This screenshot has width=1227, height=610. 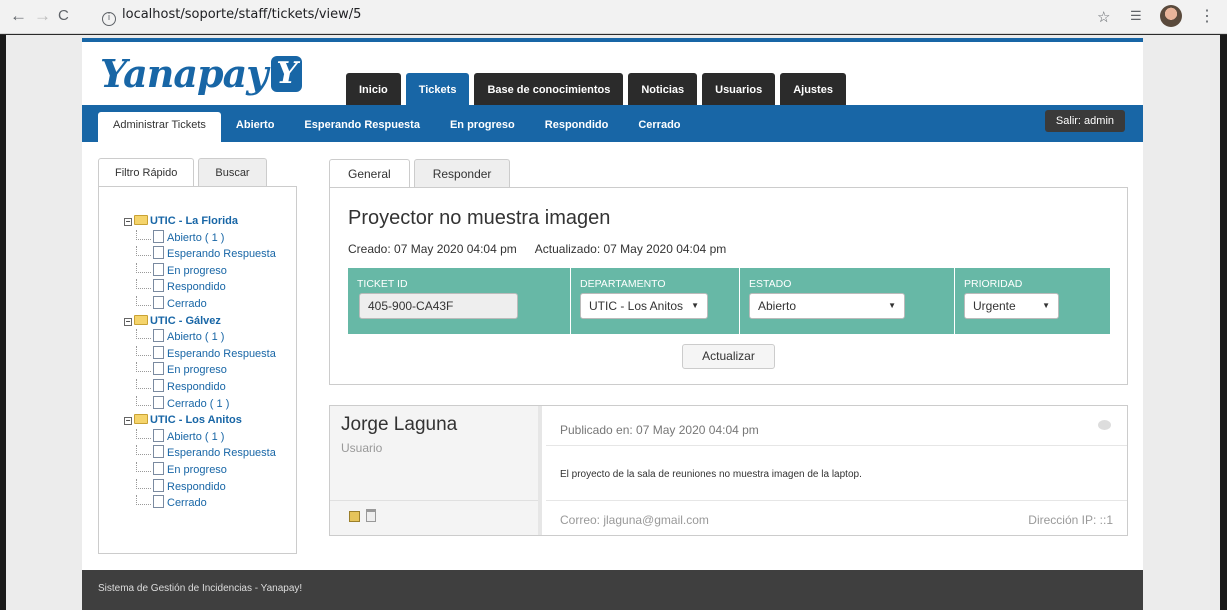 I want to click on nav-tab-conocimientos: Base de conocimientos, so click(x=549, y=89).